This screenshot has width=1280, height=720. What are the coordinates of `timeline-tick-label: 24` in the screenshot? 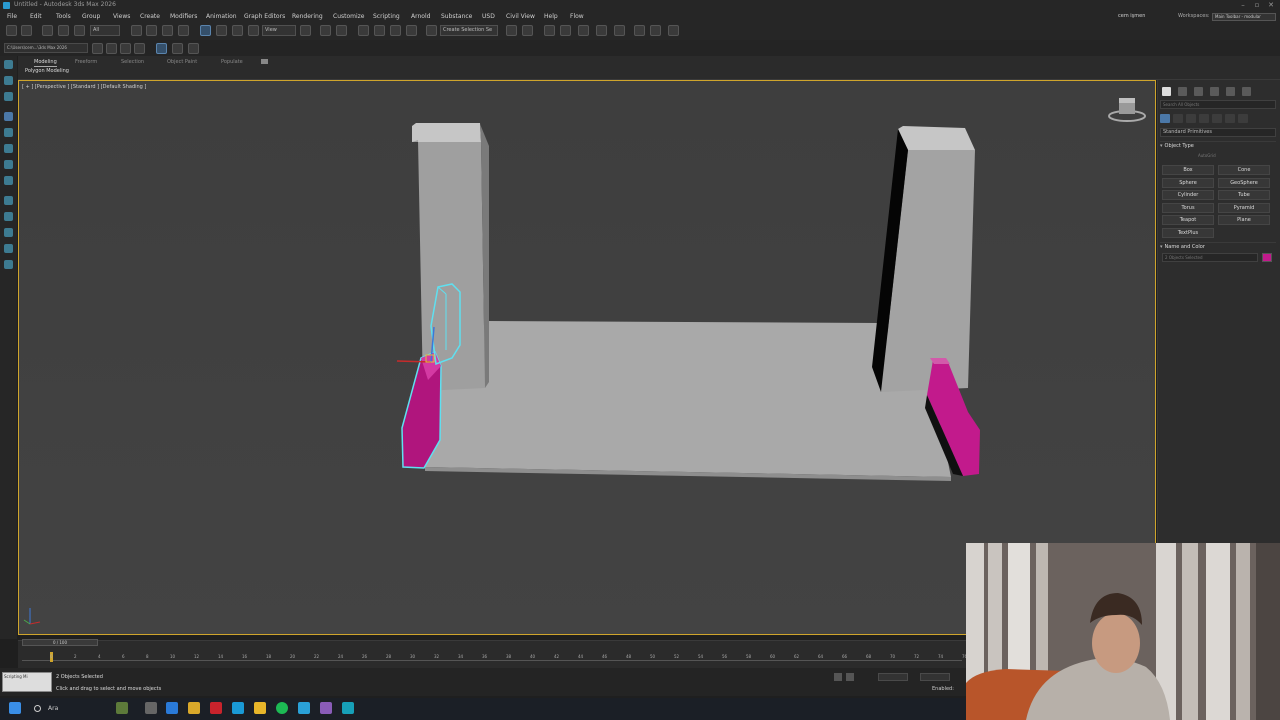 It's located at (341, 656).